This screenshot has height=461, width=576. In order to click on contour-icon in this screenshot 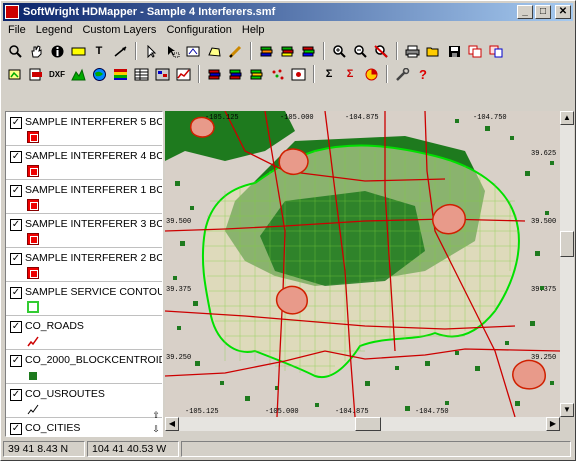, I will do `click(235, 74)`.